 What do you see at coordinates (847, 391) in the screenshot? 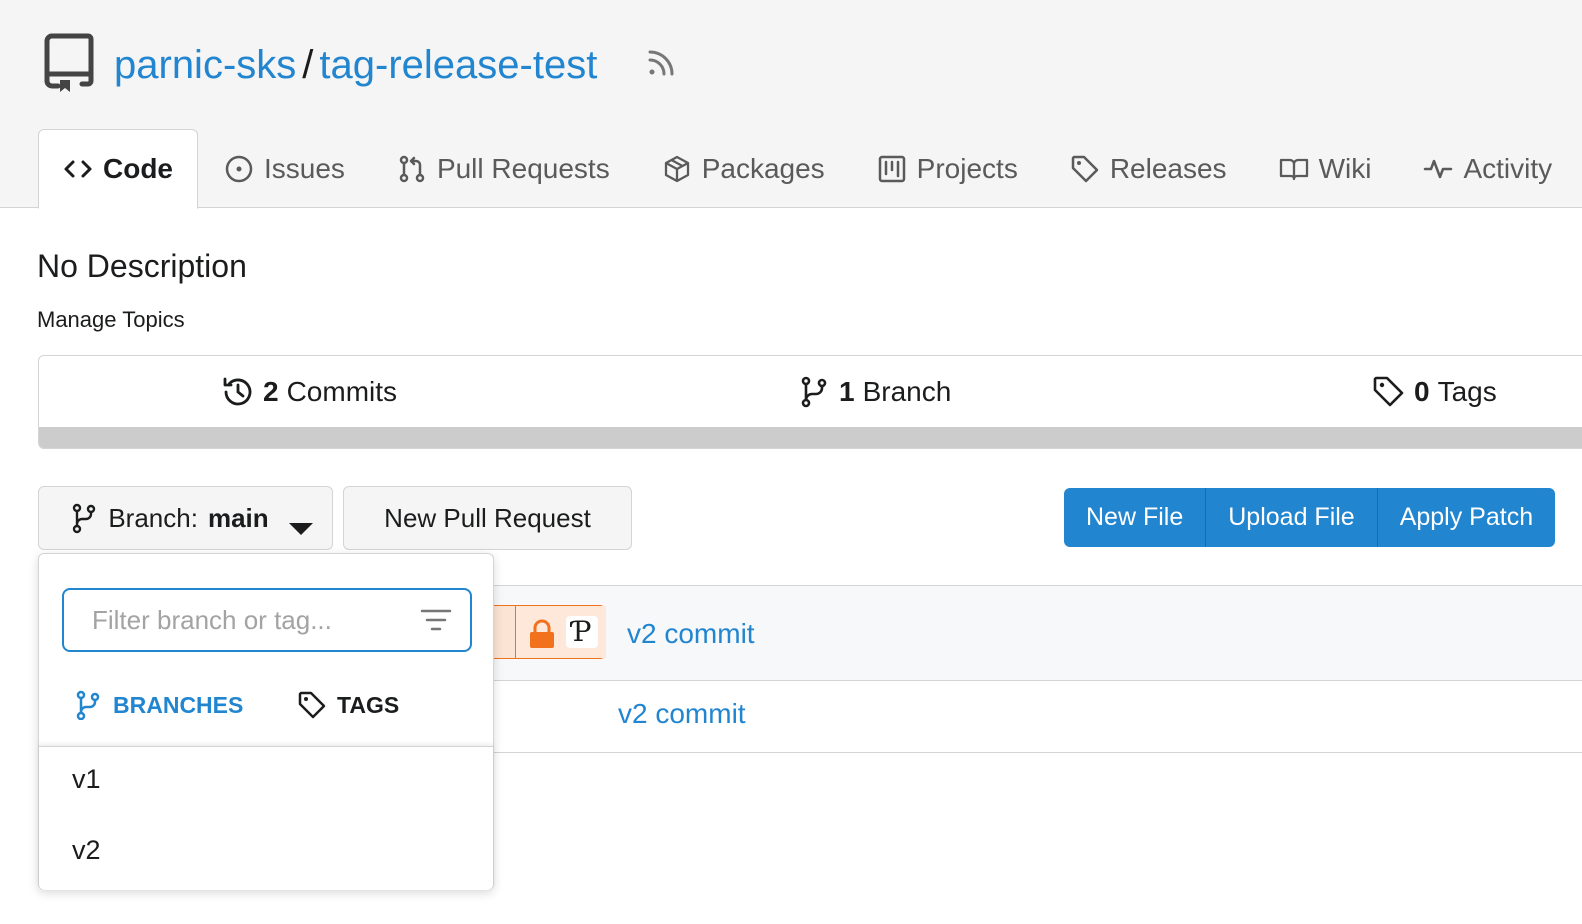
I see `branches-count: 1` at bounding box center [847, 391].